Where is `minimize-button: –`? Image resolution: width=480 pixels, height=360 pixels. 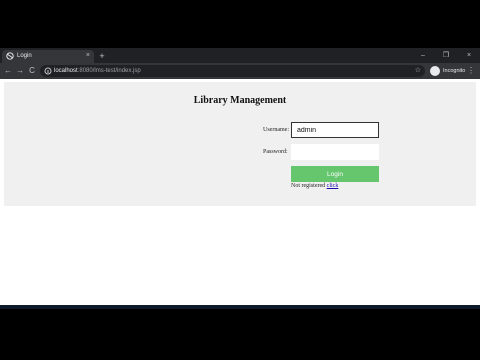
minimize-button: – is located at coordinates (423, 56).